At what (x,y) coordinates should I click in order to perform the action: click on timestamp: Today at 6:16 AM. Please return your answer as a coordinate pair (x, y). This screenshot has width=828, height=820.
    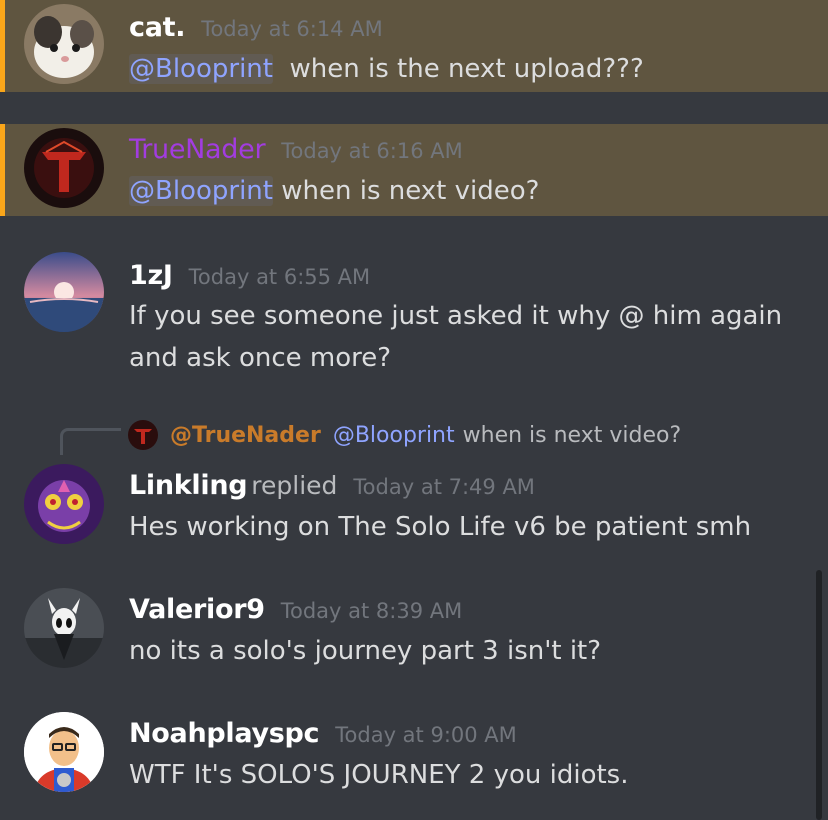
    Looking at the image, I should click on (372, 151).